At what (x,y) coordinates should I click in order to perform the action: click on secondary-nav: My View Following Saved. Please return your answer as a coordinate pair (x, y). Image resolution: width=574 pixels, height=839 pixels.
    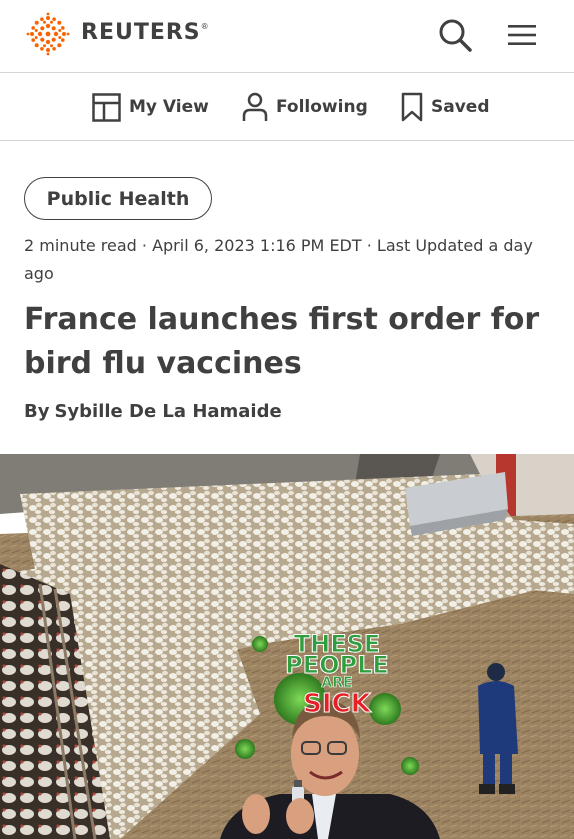
    Looking at the image, I should click on (287, 107).